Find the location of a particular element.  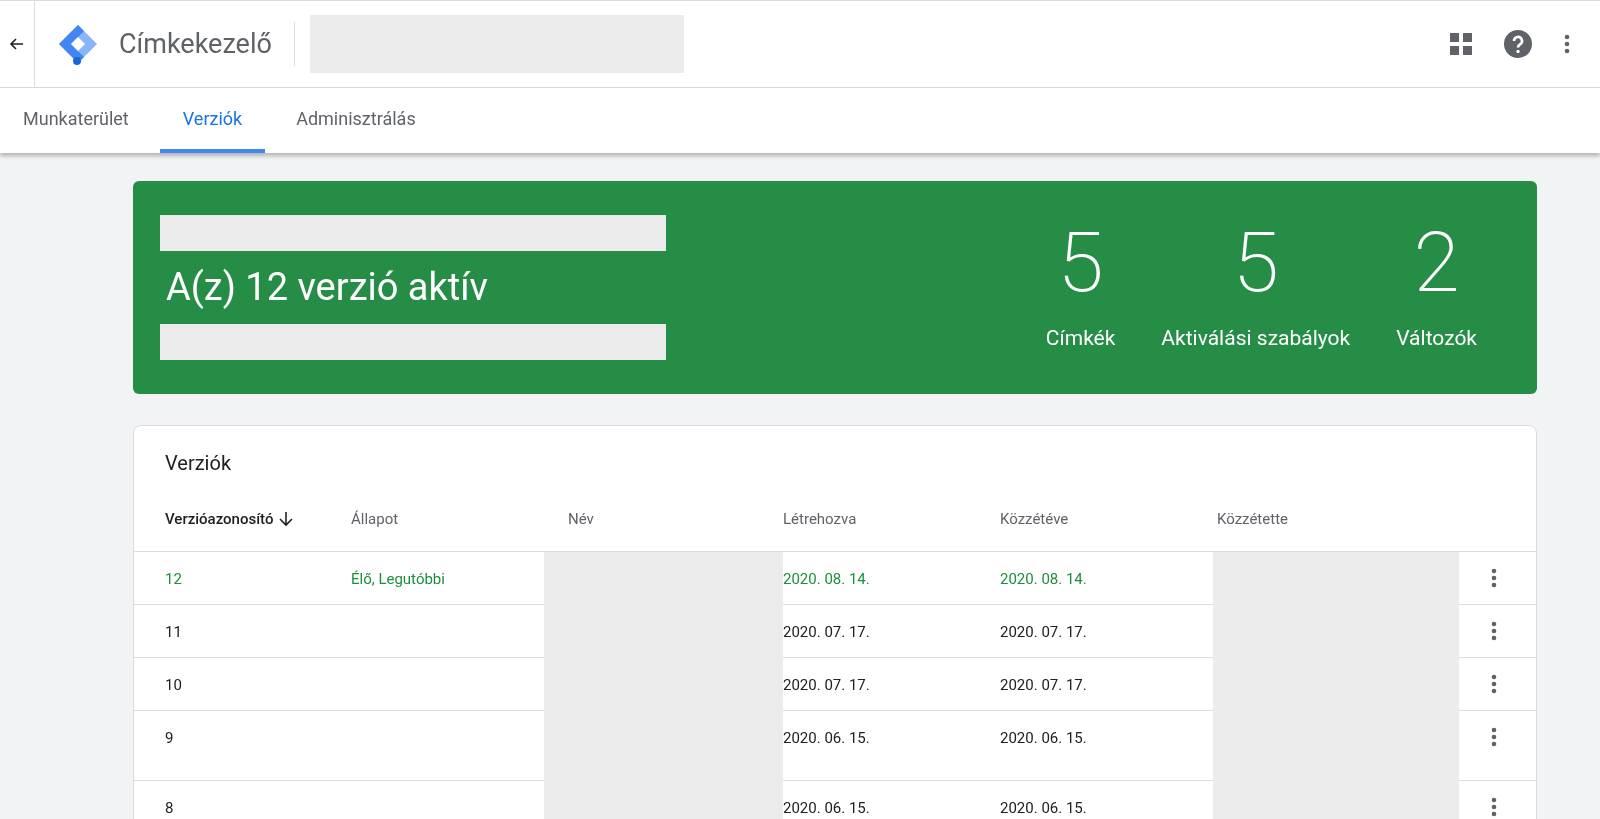

card-title: Verziók is located at coordinates (198, 463).